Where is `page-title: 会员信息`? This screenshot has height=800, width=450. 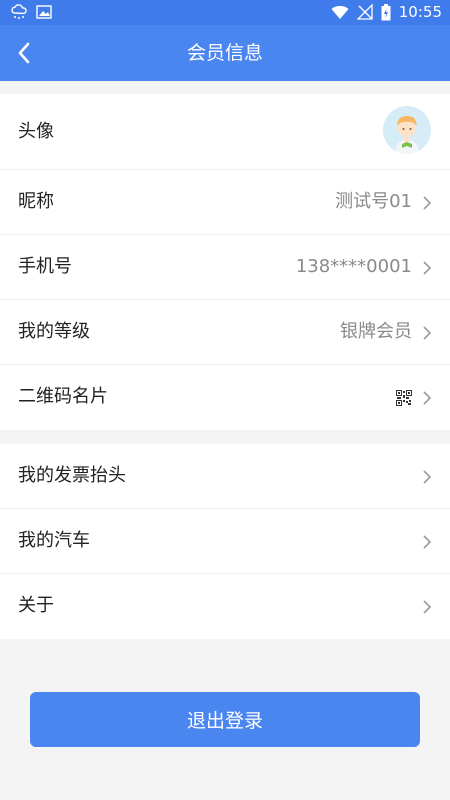 page-title: 会员信息 is located at coordinates (224, 53).